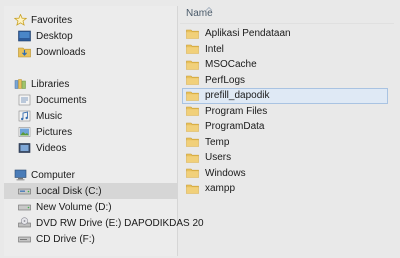 Image resolution: width=400 pixels, height=258 pixels. What do you see at coordinates (287, 158) in the screenshot?
I see `file-row: Users` at bounding box center [287, 158].